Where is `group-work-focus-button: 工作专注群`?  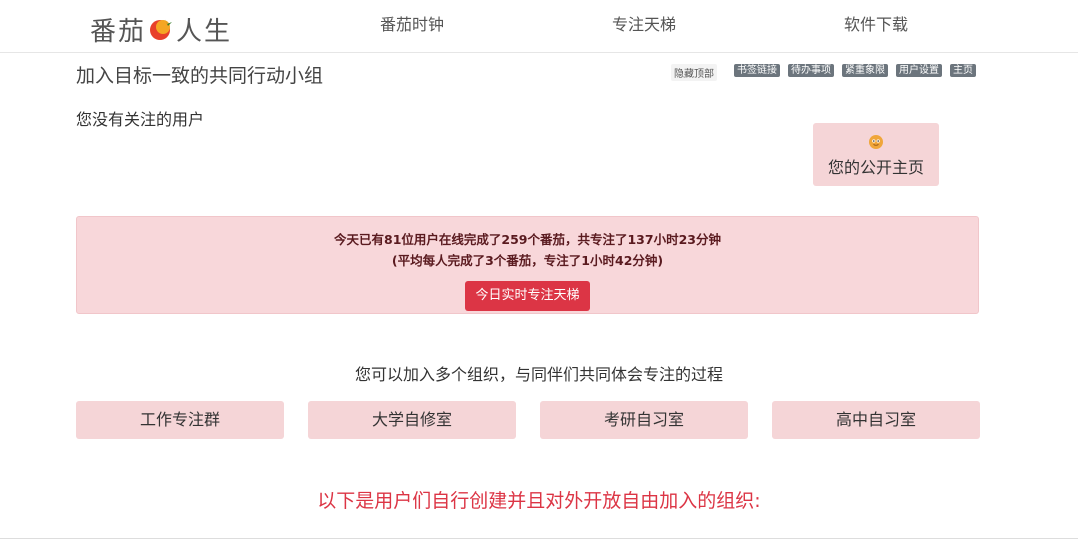 group-work-focus-button: 工作专注群 is located at coordinates (180, 420).